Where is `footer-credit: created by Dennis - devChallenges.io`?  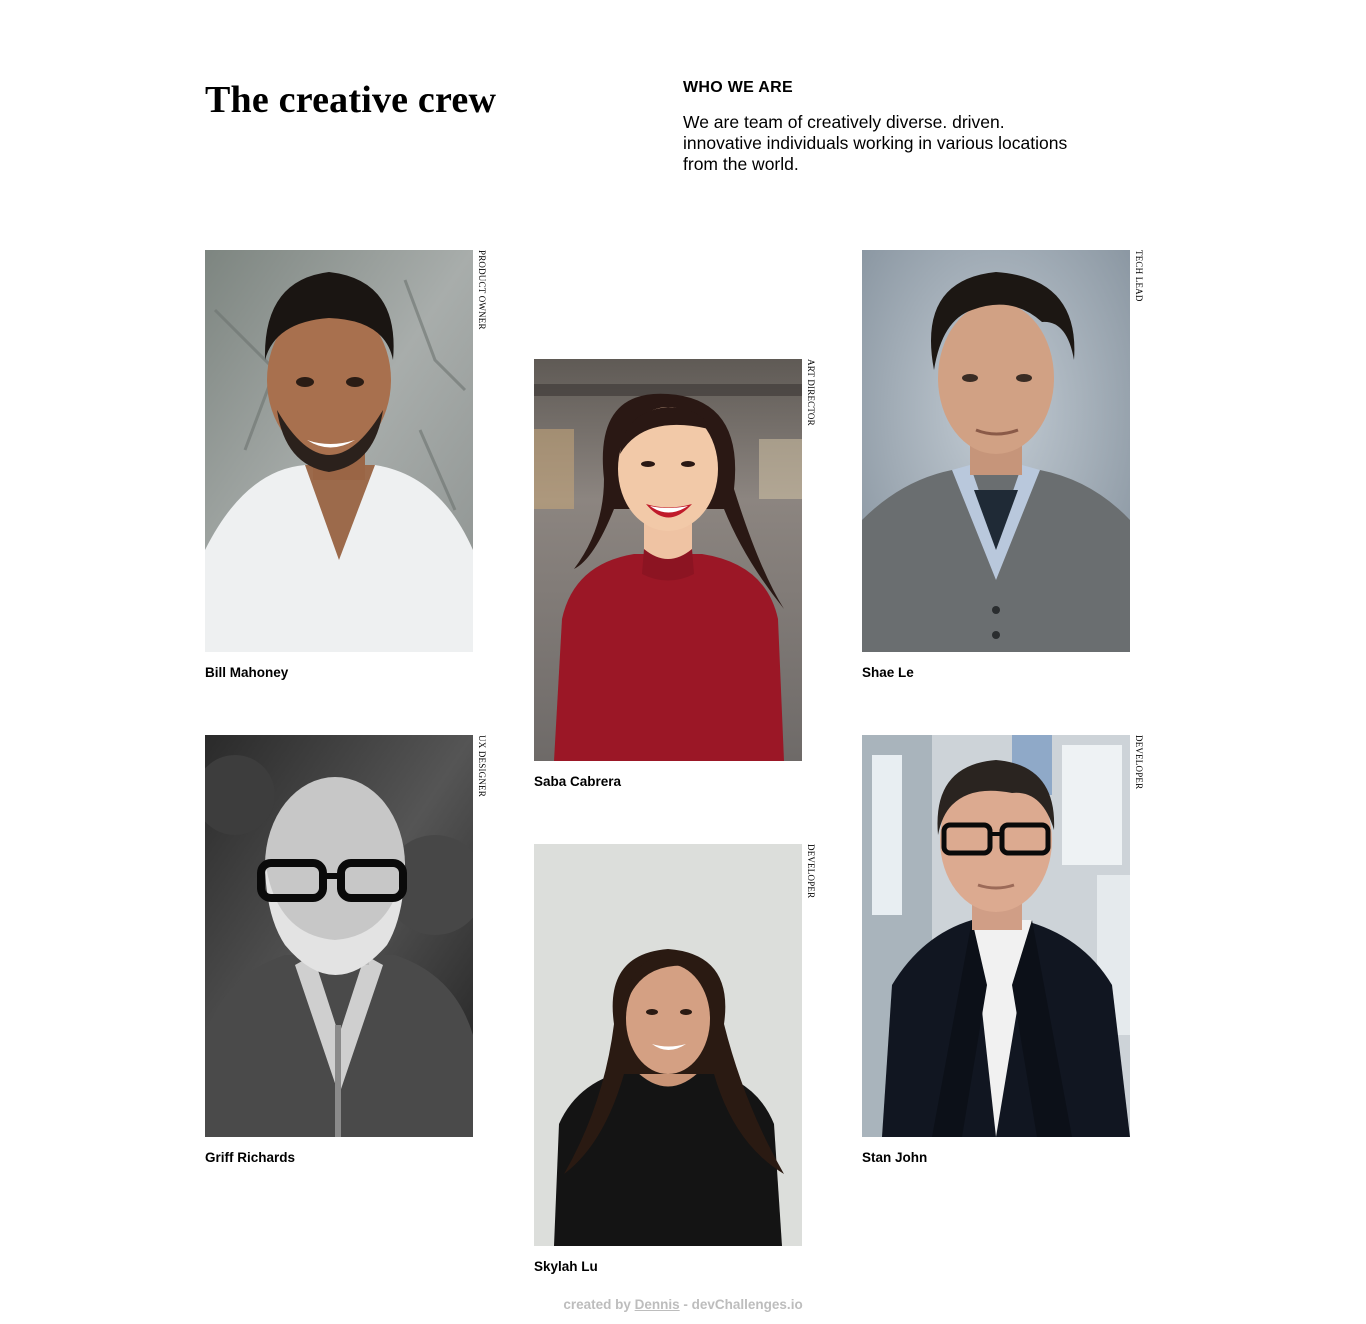 footer-credit: created by Dennis - devChallenges.io is located at coordinates (683, 1305).